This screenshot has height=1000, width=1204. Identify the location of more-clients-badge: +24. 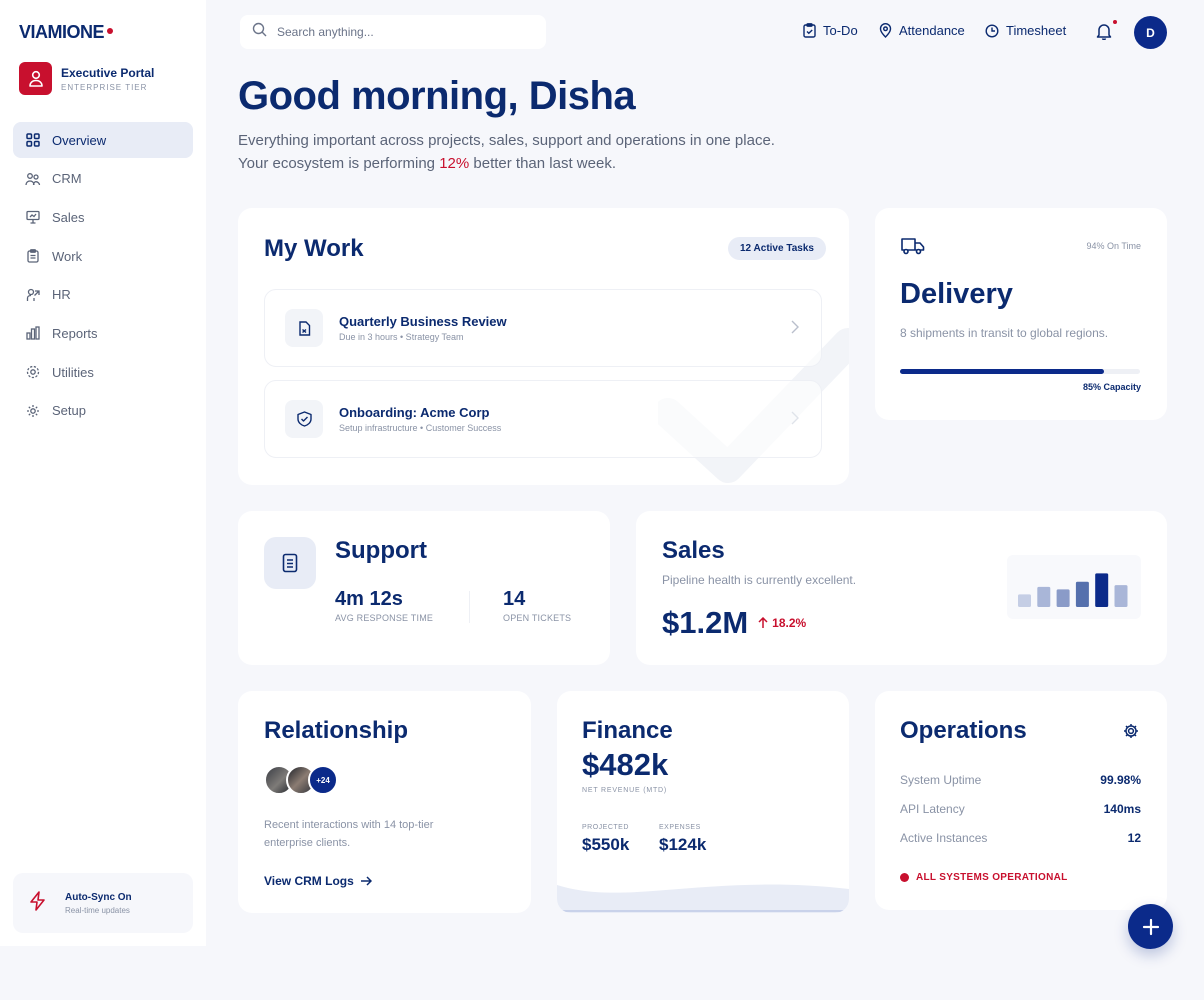
(323, 780).